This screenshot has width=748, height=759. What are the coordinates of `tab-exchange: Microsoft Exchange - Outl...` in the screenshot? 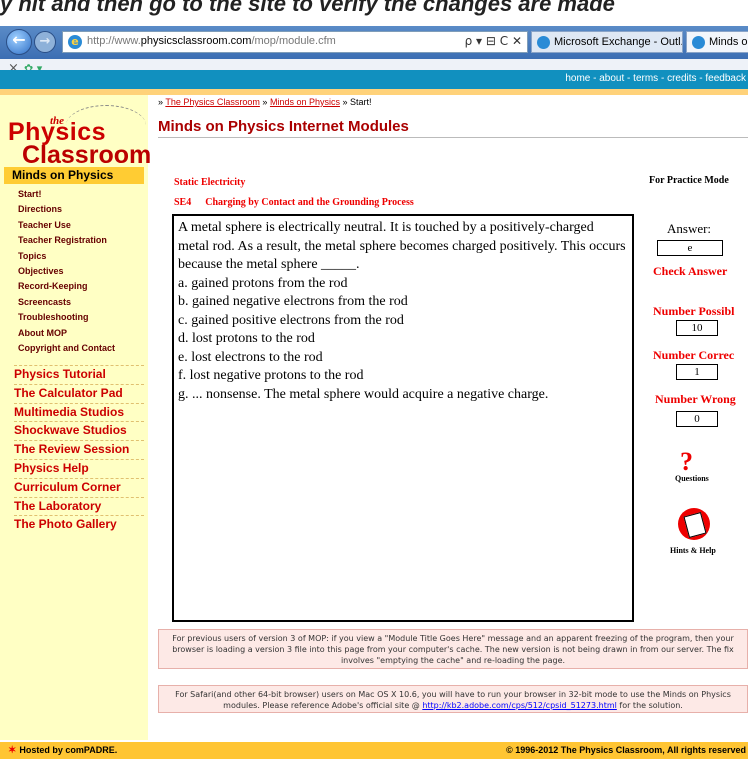 It's located at (607, 42).